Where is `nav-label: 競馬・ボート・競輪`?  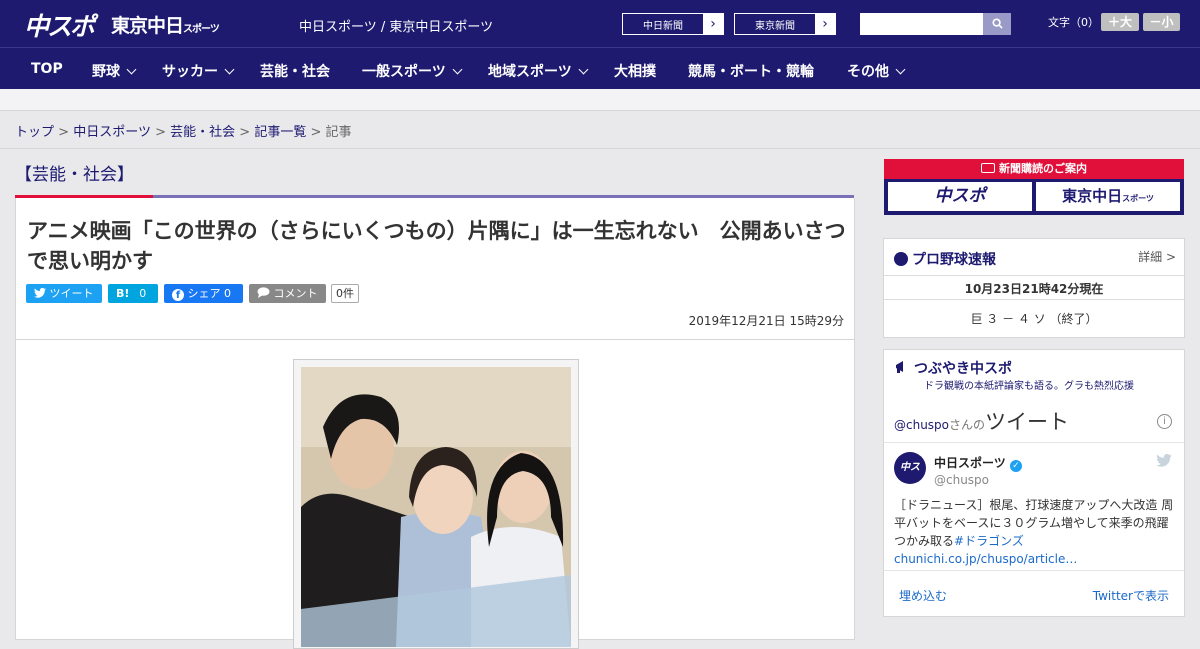 nav-label: 競馬・ボート・競輪 is located at coordinates (751, 72).